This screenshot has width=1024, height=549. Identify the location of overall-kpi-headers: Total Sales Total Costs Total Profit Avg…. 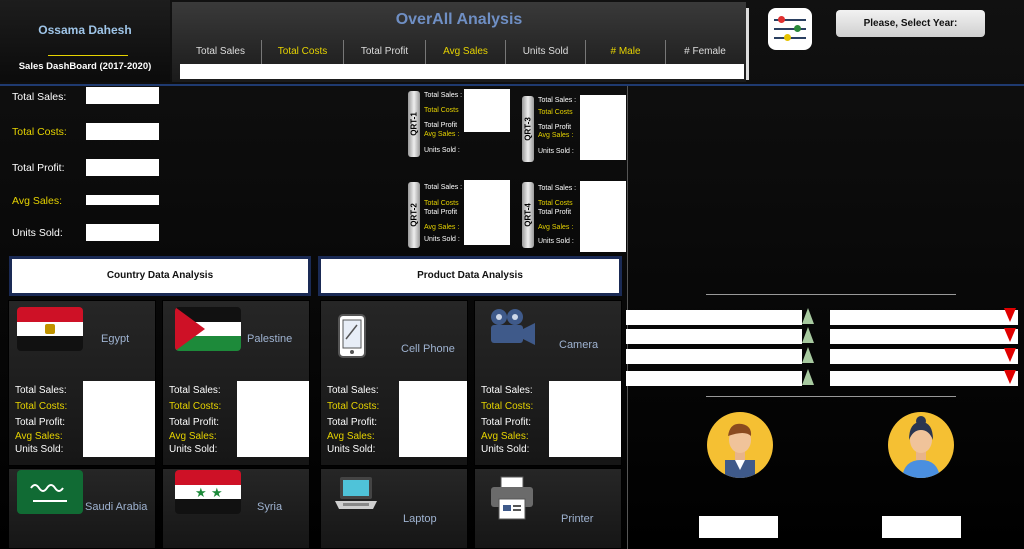
(462, 52).